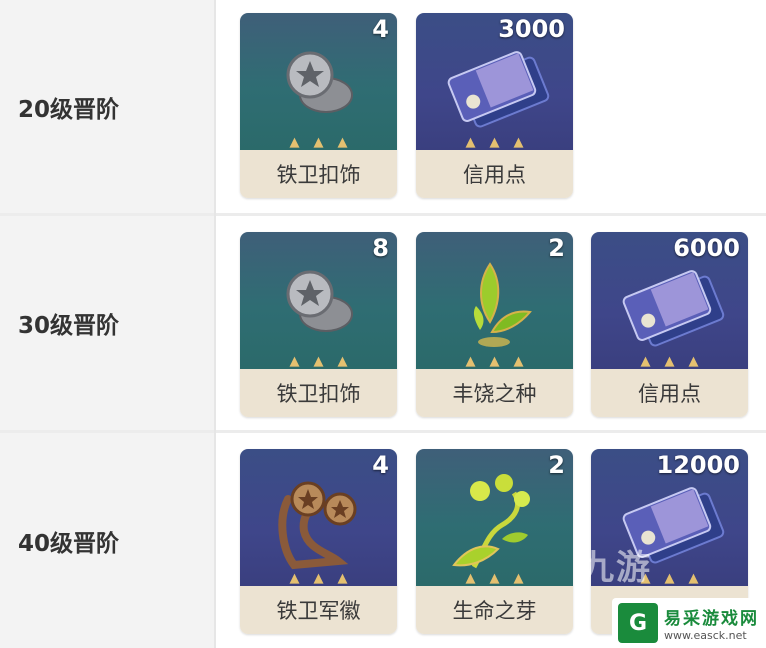 This screenshot has width=766, height=648. I want to click on material-card: 3000 ▲▲▲ 信用点, so click(494, 105).